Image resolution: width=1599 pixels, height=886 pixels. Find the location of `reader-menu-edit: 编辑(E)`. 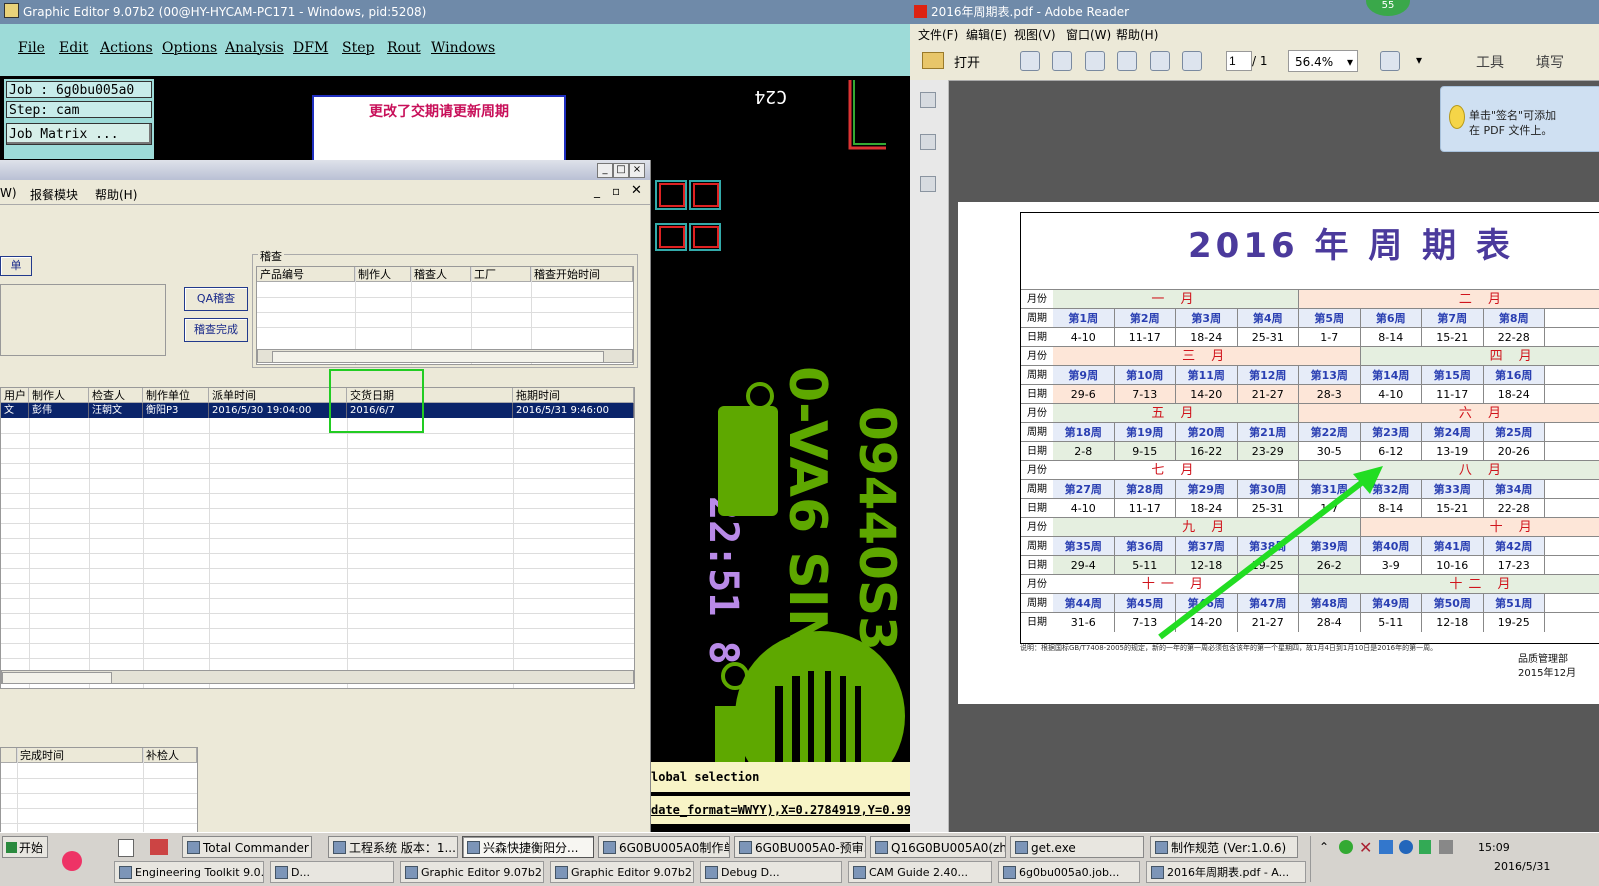

reader-menu-edit: 编辑(E) is located at coordinates (986, 34).